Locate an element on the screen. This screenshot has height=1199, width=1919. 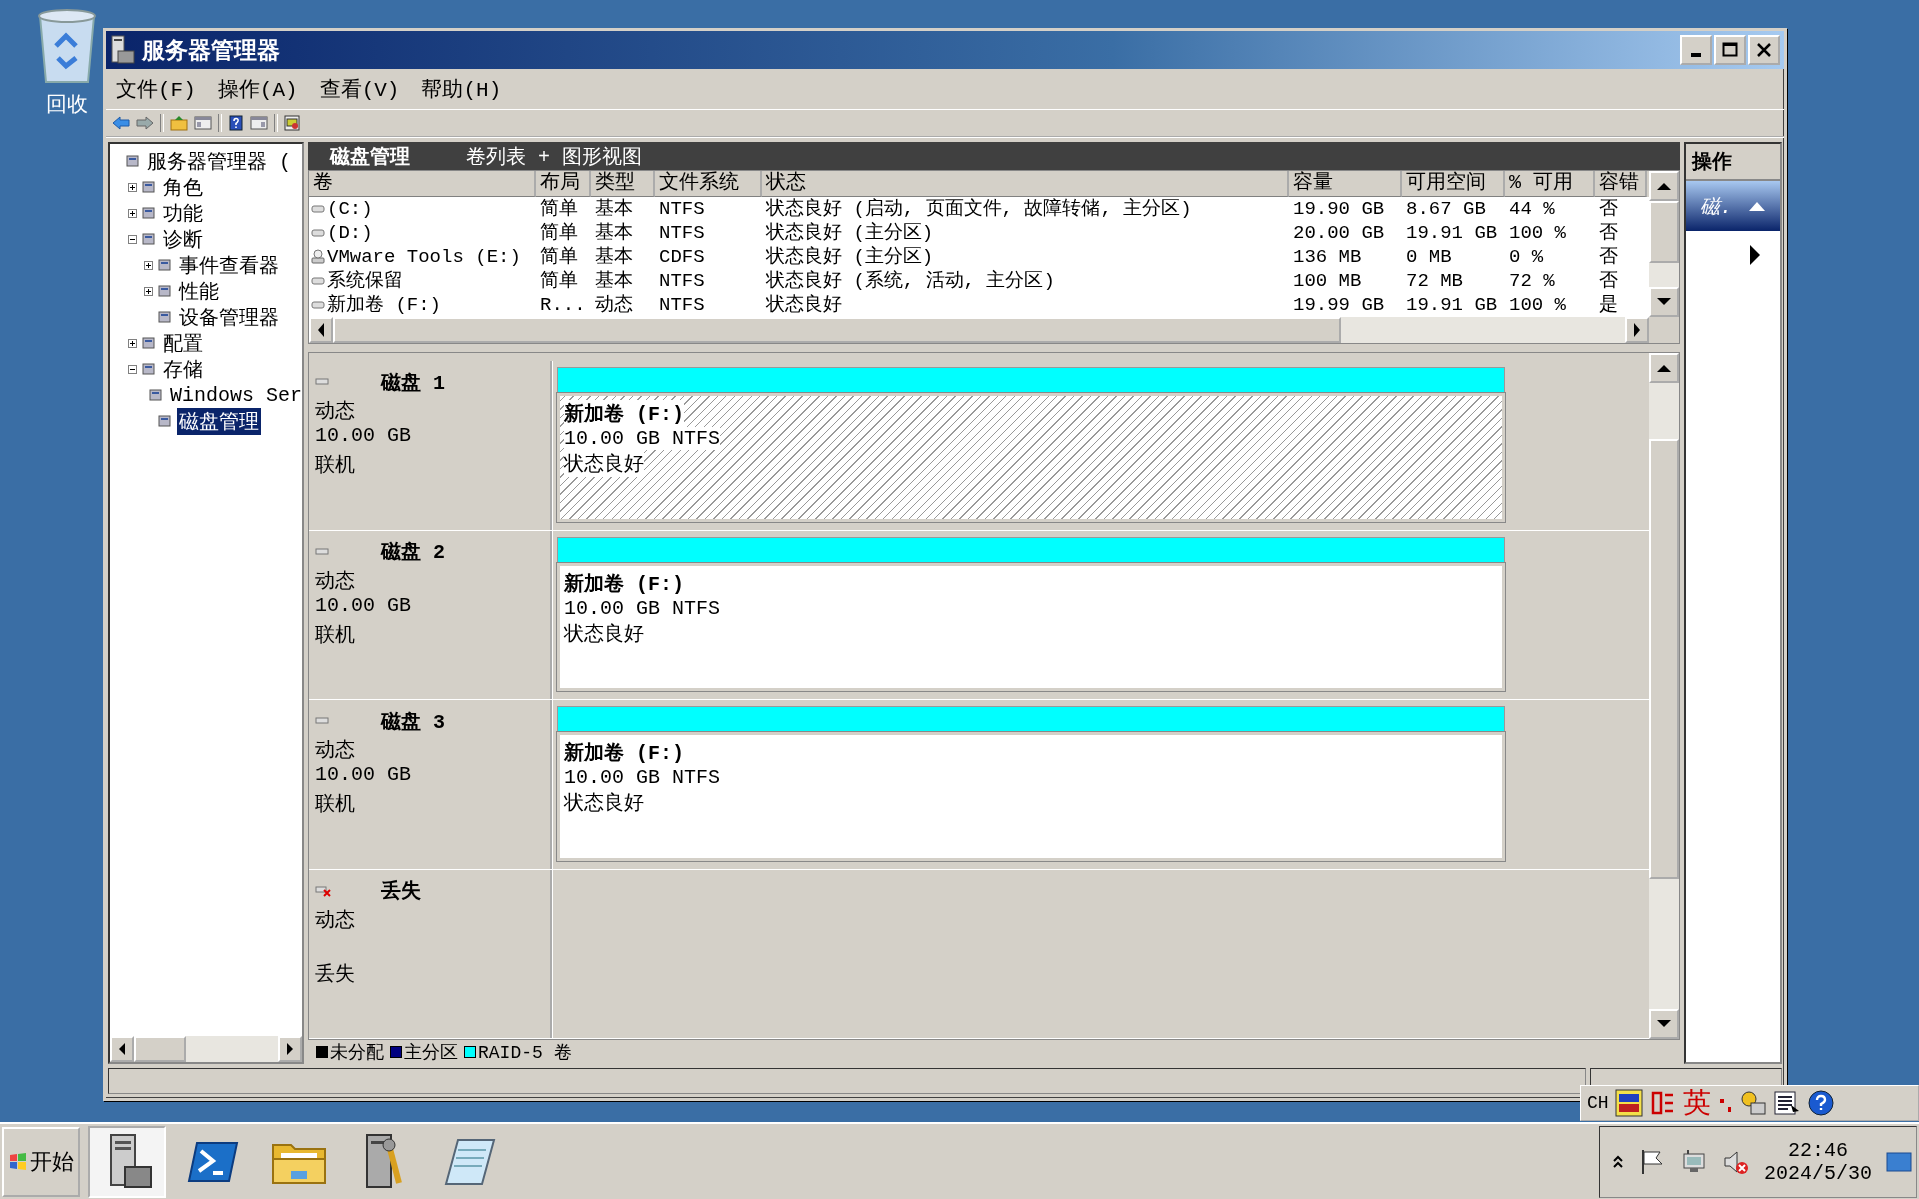
disk-info-panel: 丢失 动态 丢失 is located at coordinates (431, 953).